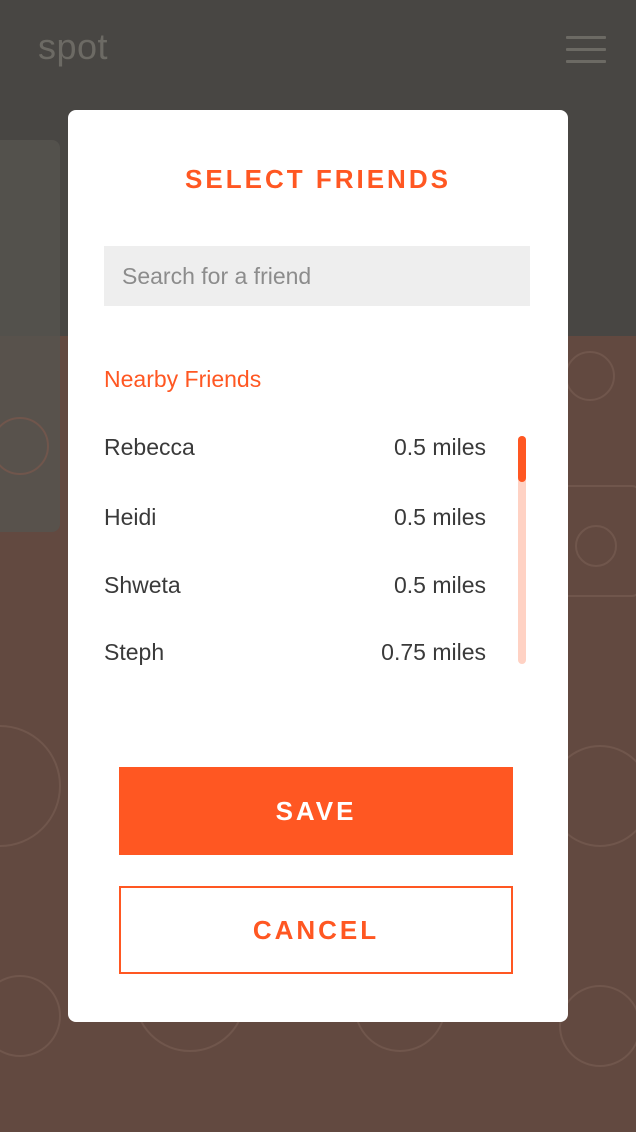  Describe the element at coordinates (295, 524) in the screenshot. I see `friend-list-item: Heidi 0.5 miles` at that location.